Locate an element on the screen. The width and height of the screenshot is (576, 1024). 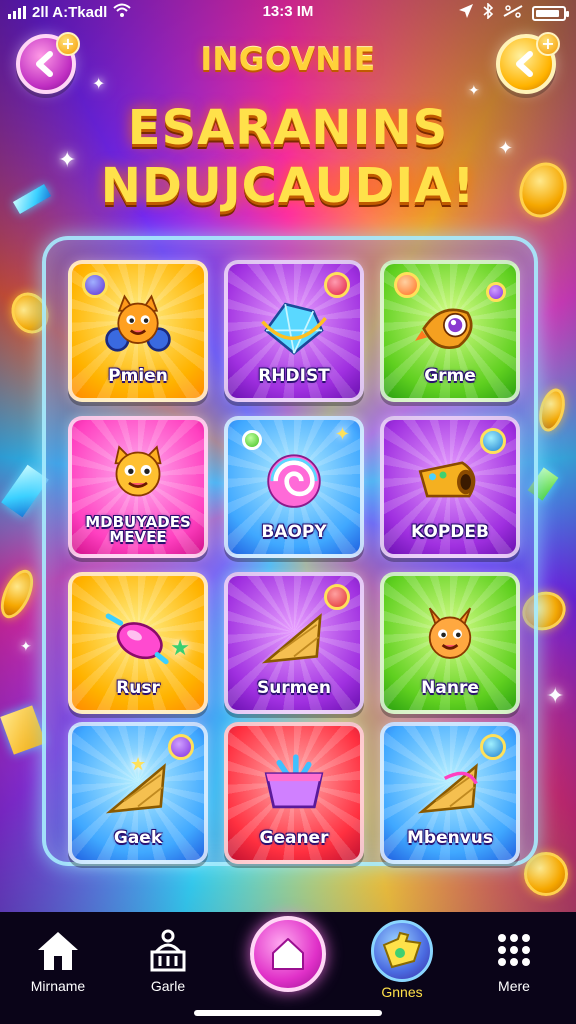
nav-item-home: Mirname is located at coordinates (58, 960).